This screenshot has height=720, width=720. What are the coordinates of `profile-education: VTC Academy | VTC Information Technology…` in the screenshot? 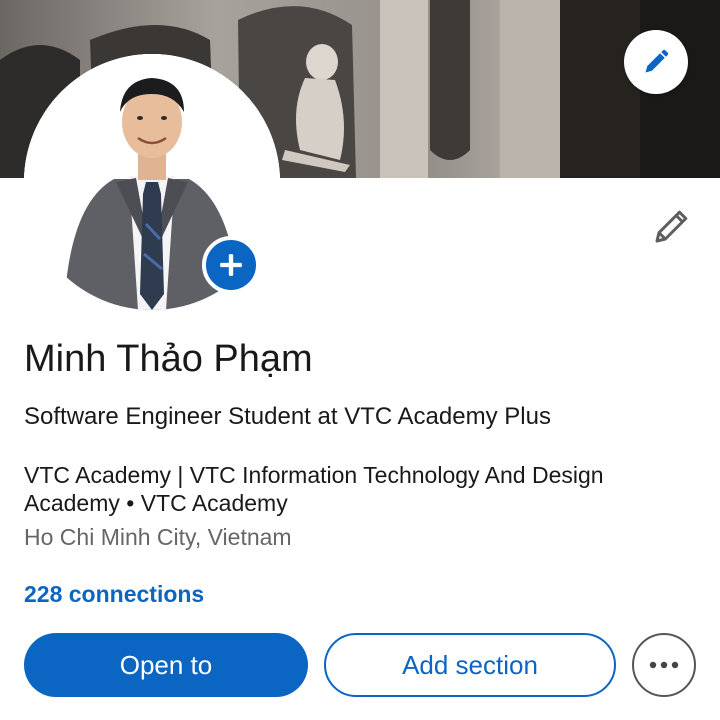 It's located at (344, 489).